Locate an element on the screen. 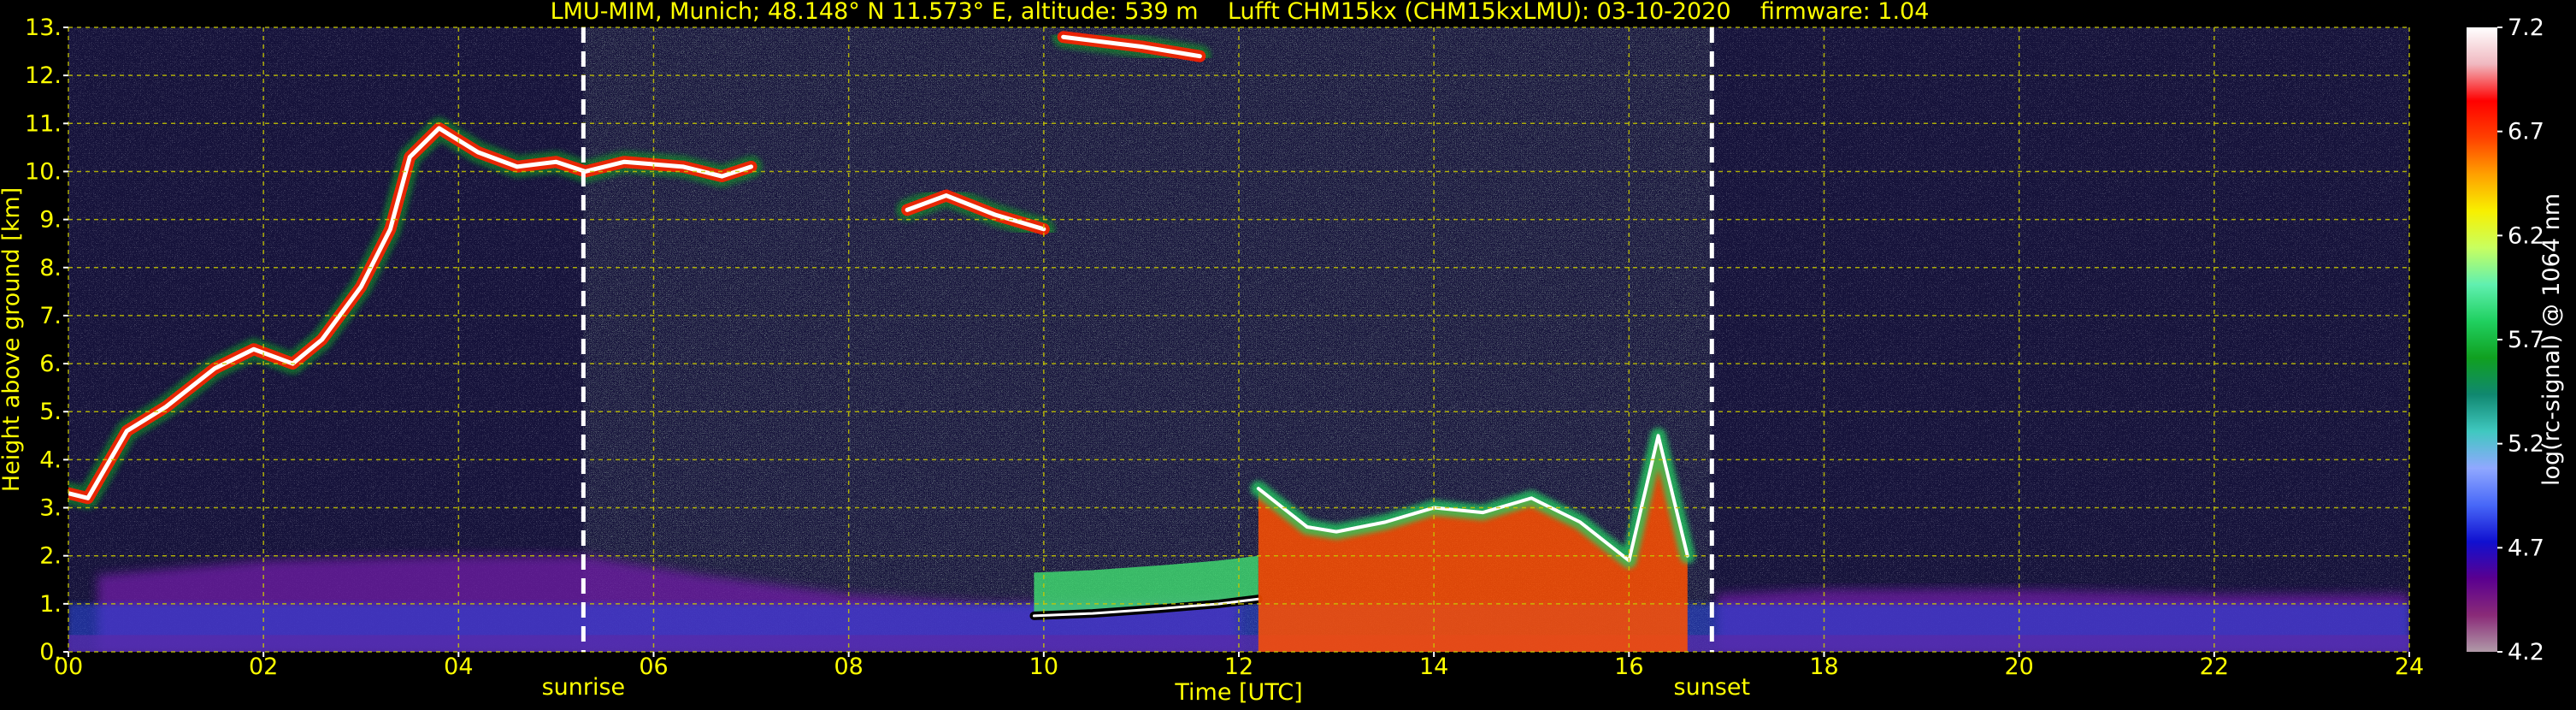 This screenshot has width=2576, height=710. colorbar-label: log(rc-signal) @ 1064 nm is located at coordinates (2551, 339).